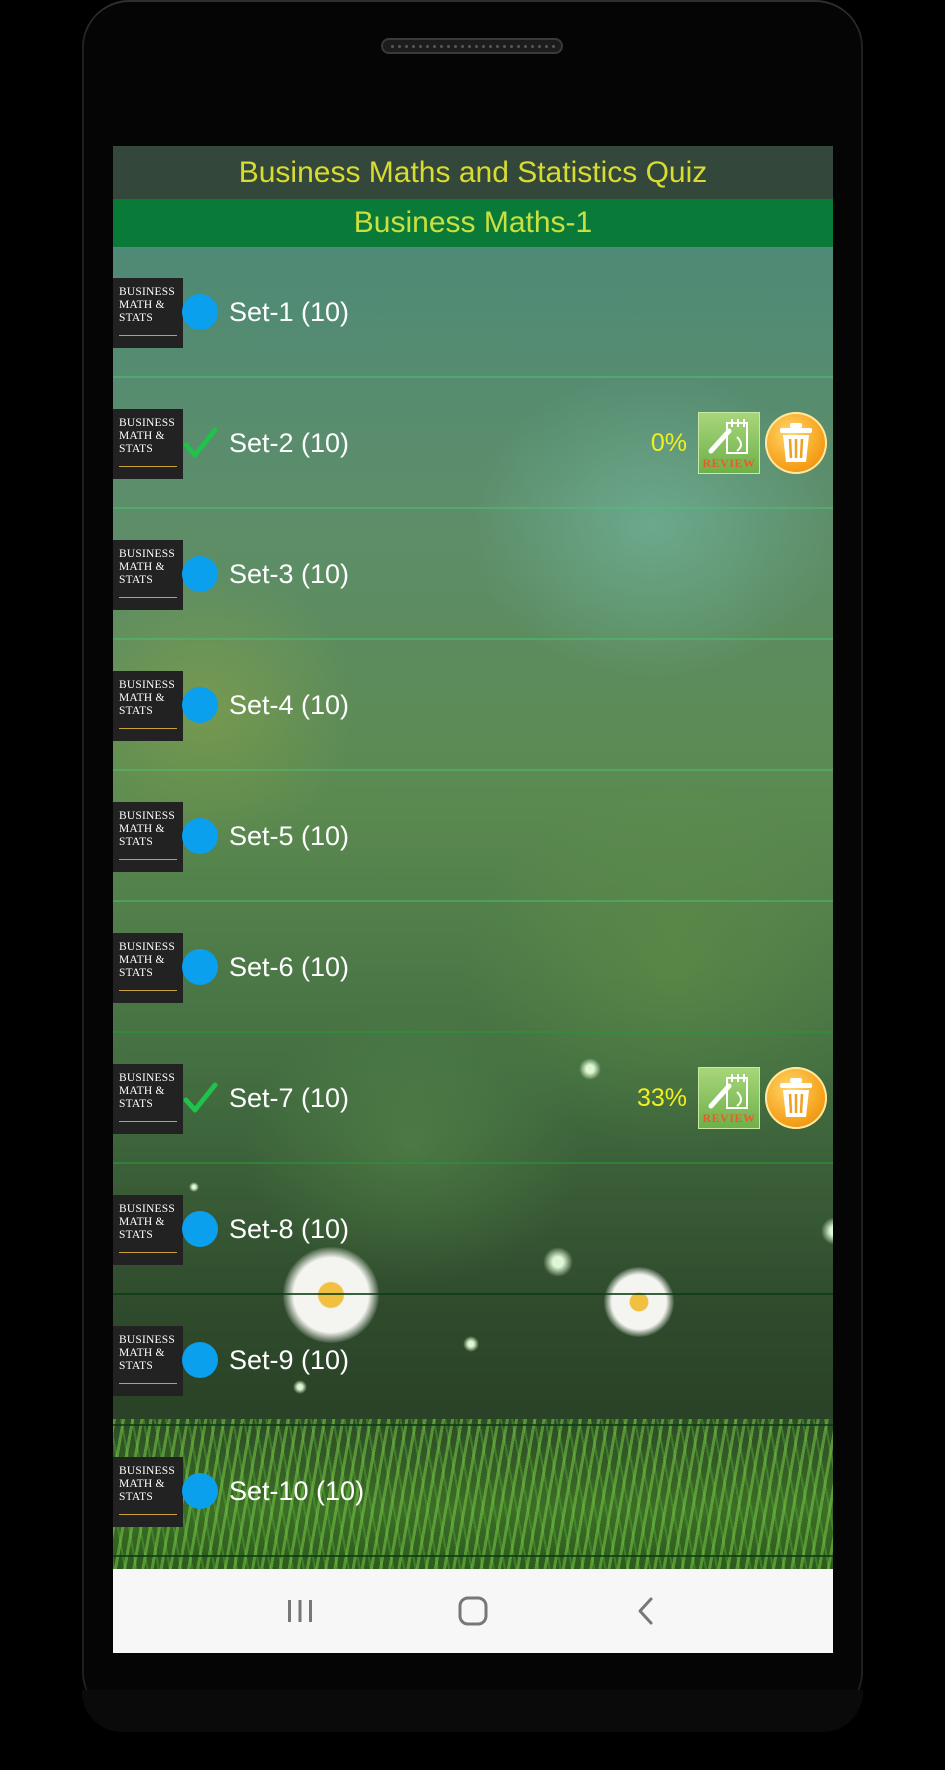  Describe the element at coordinates (289, 836) in the screenshot. I see `set-label: Set-5 (10)` at that location.